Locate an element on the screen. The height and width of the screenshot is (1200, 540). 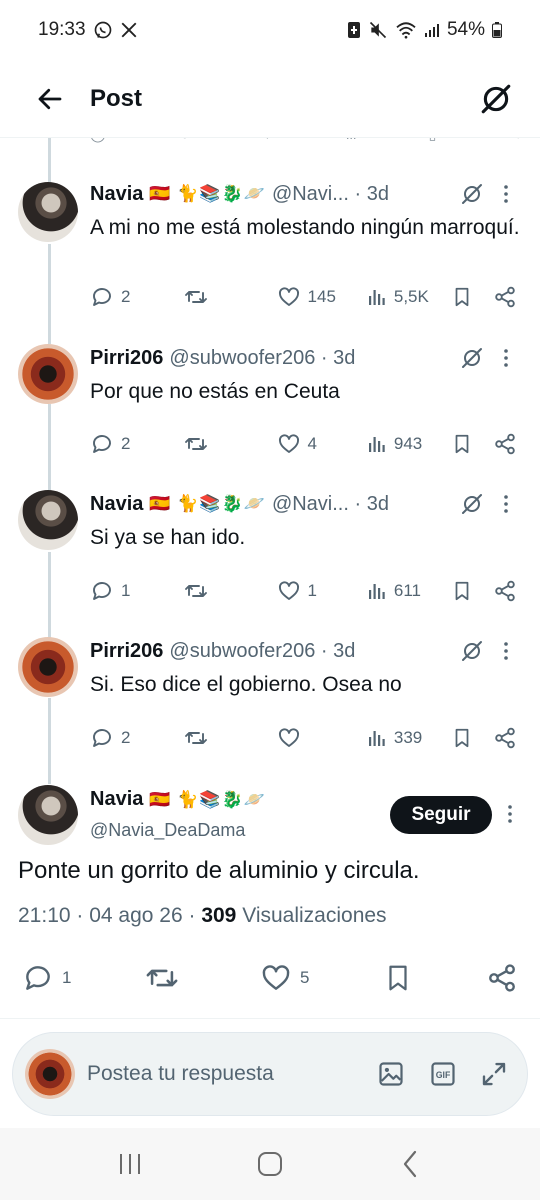
like-button: 1 is located at coordinates (322, 591).